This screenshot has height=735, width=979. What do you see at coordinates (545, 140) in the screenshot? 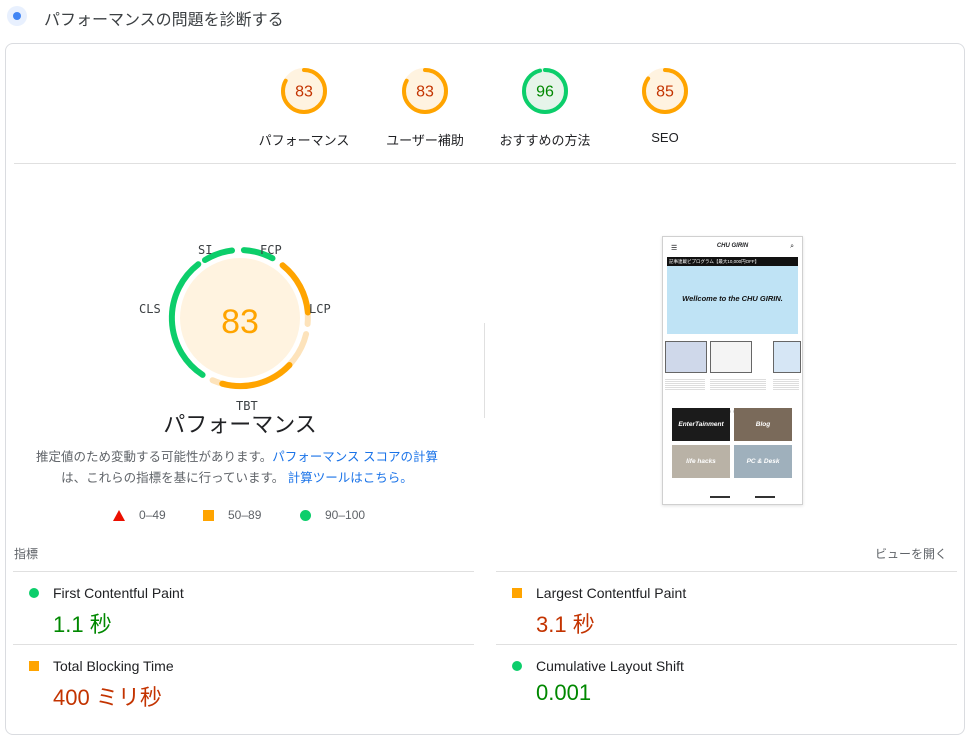
I see `gauge-label: おすすめの方法` at bounding box center [545, 140].